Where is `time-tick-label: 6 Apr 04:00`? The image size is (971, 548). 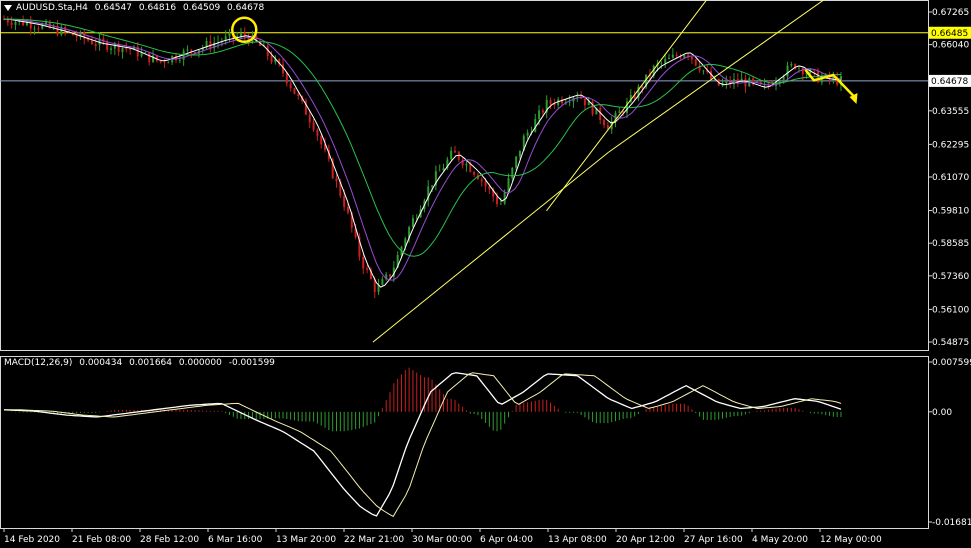 time-tick-label: 6 Apr 04:00 is located at coordinates (506, 540).